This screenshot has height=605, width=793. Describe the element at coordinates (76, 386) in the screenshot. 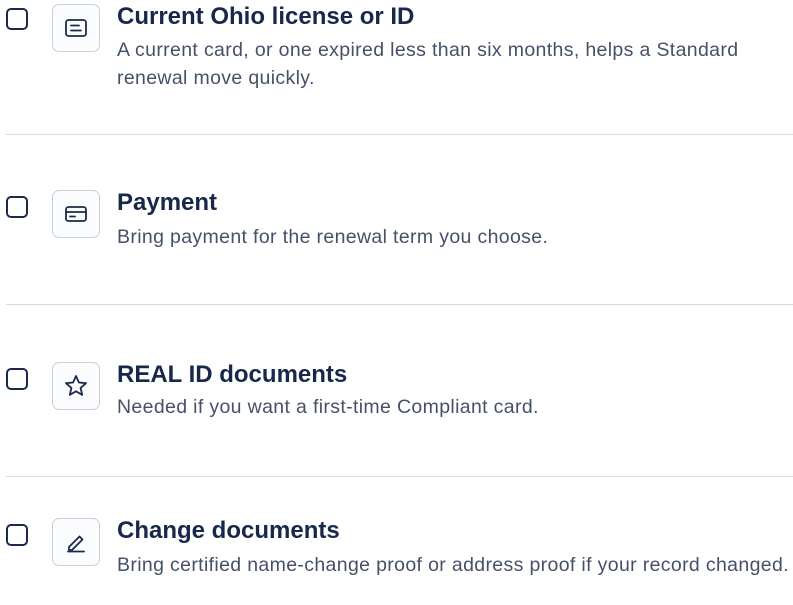

I see `star-icon` at that location.